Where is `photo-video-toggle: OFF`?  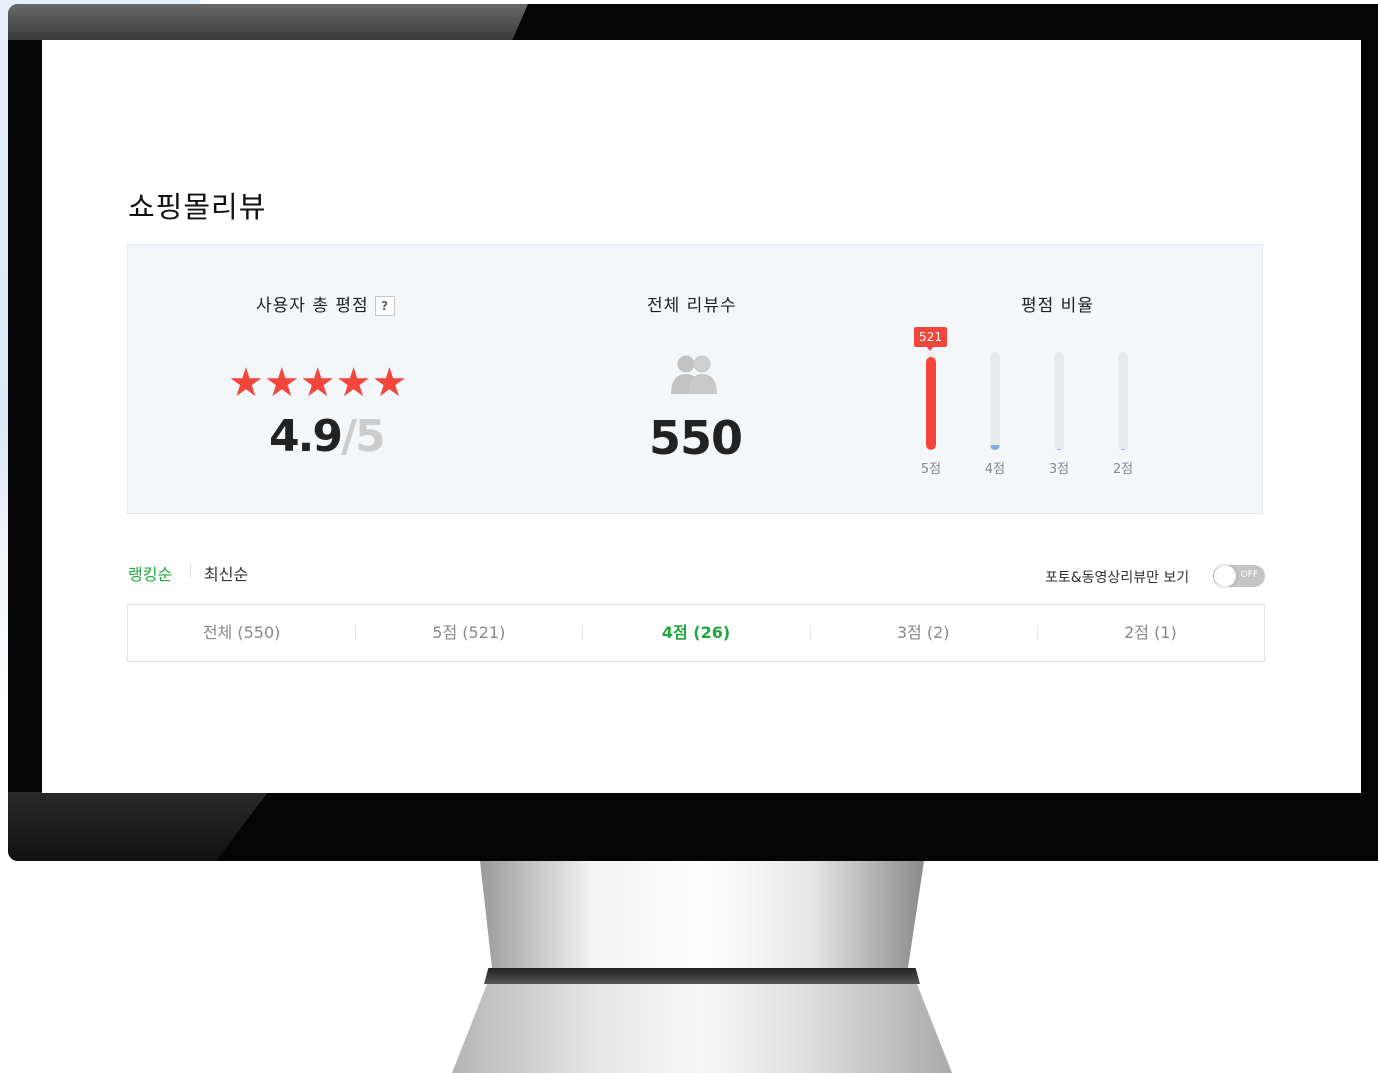 photo-video-toggle: OFF is located at coordinates (1239, 576).